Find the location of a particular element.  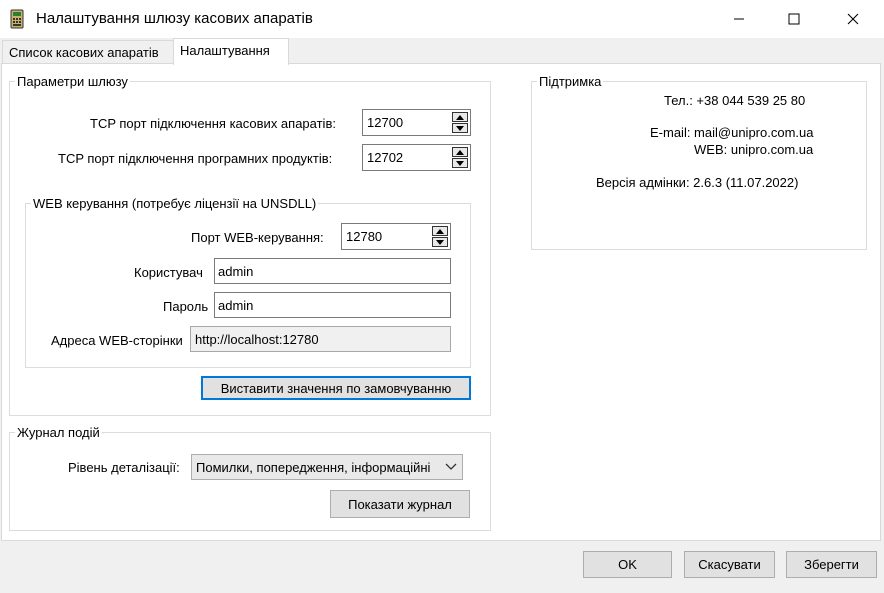

password-input: admin is located at coordinates (332, 305).